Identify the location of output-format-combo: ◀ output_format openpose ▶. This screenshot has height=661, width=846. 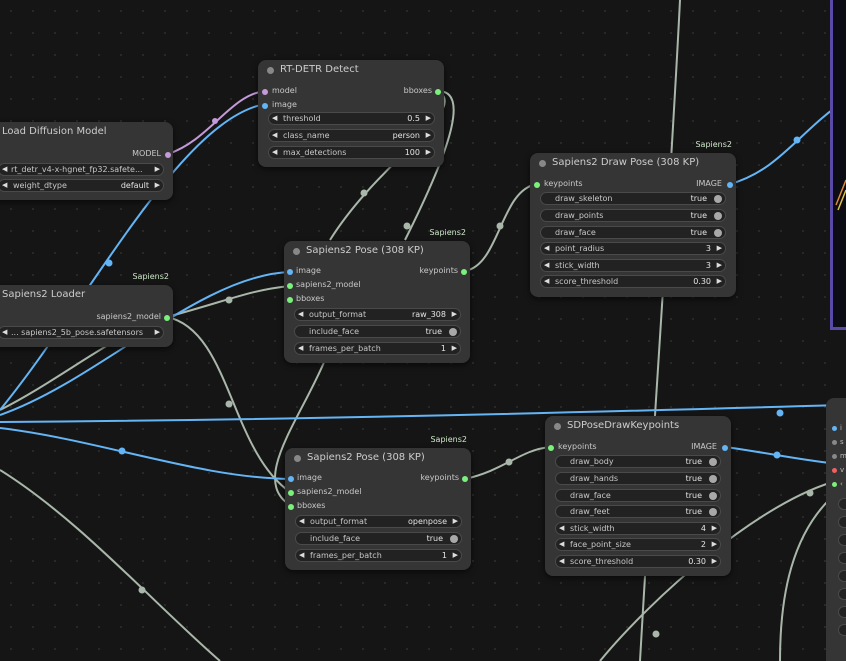
(378, 521).